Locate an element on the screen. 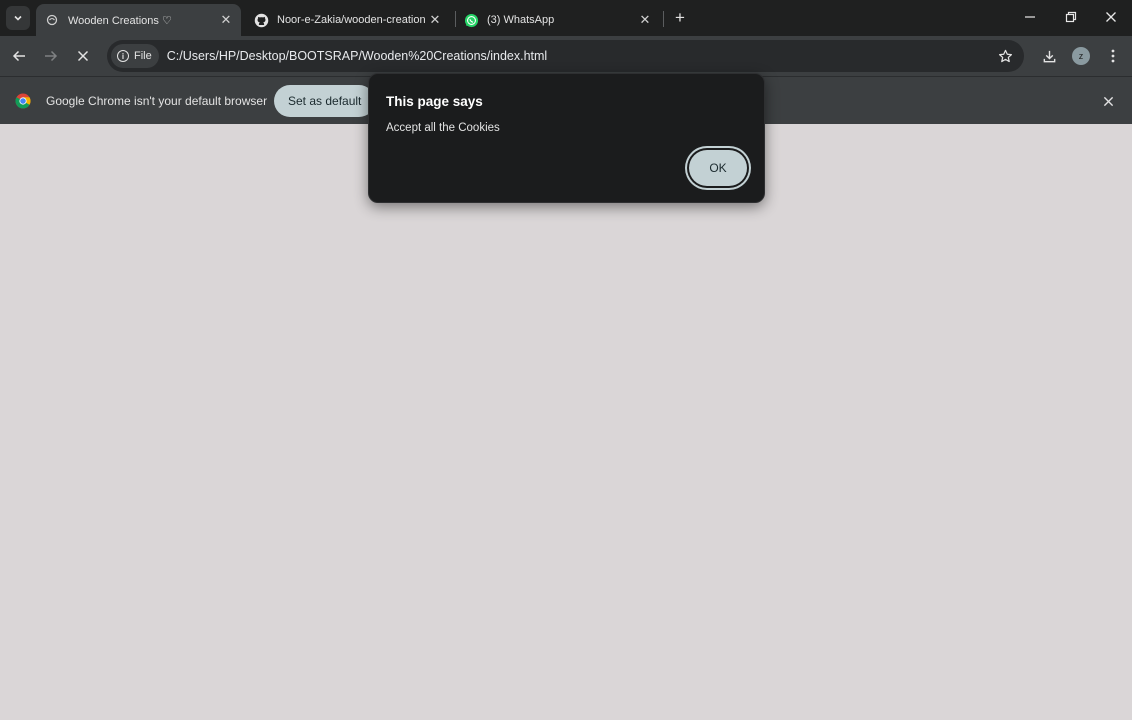  forward-button is located at coordinates (51, 56).